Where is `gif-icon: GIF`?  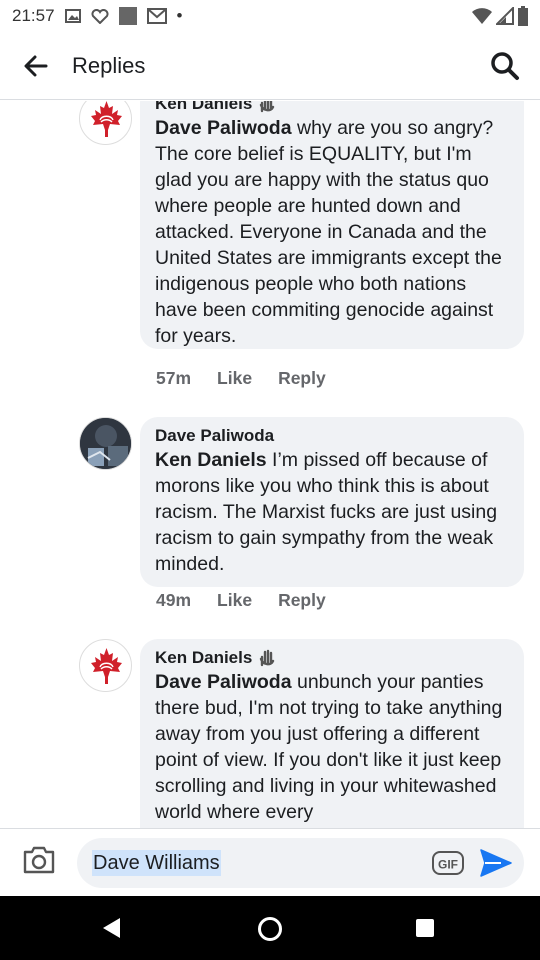
gif-icon: GIF is located at coordinates (448, 863).